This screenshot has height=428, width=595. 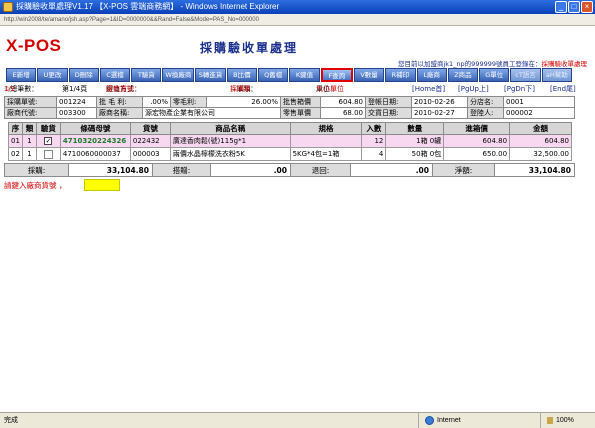 I want to click on grid-header-cell: 規格, so click(x=326, y=128).